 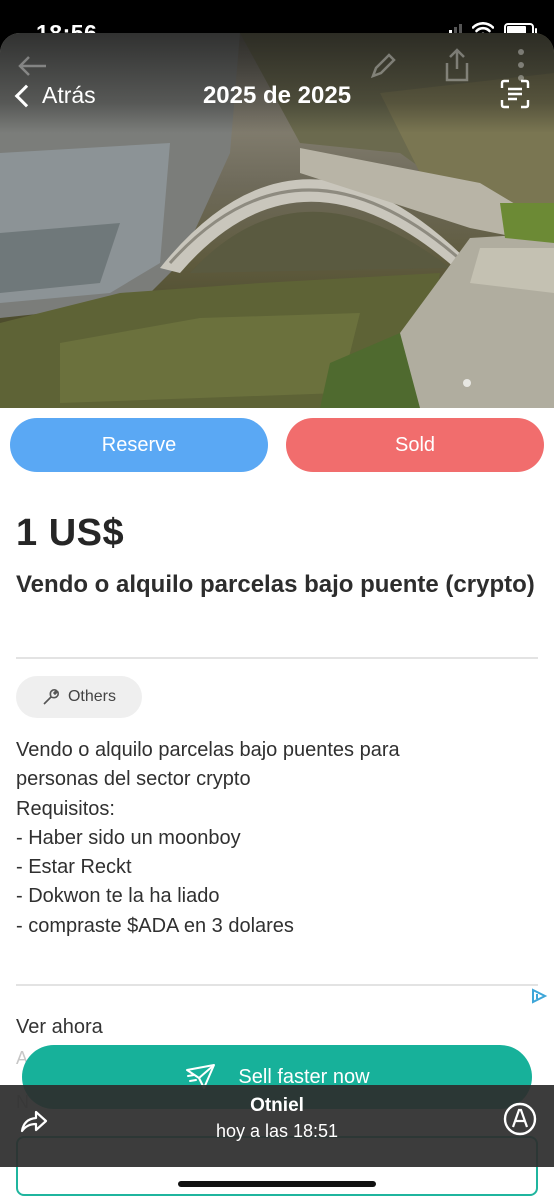 What do you see at coordinates (65, 808) in the screenshot?
I see `description-line: Requisitos:` at bounding box center [65, 808].